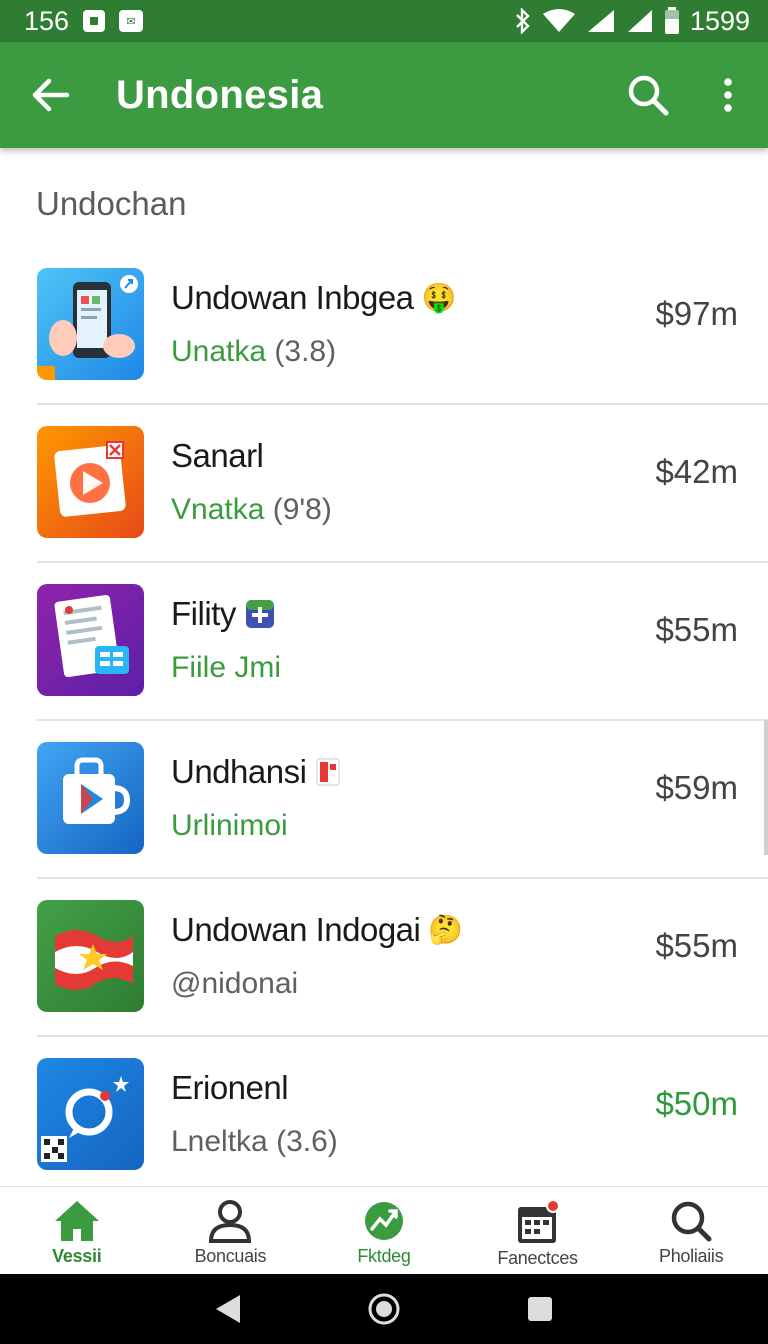  I want to click on app-bar: Undonesia, so click(384, 95).